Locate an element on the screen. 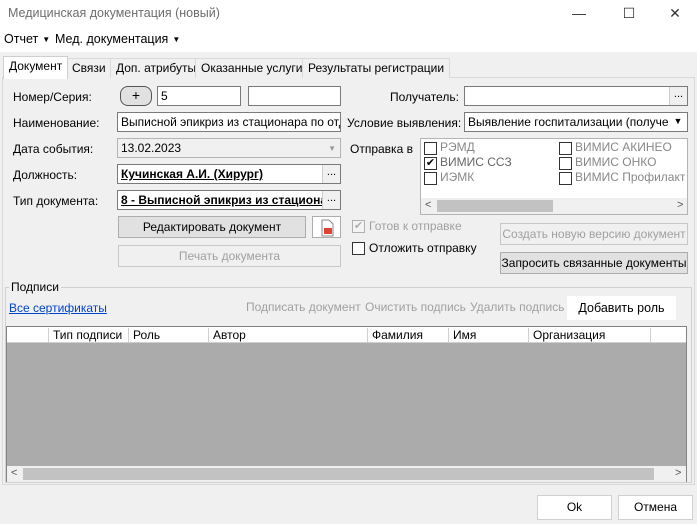  send-ssz-checkbox: ✔ is located at coordinates (430, 163).